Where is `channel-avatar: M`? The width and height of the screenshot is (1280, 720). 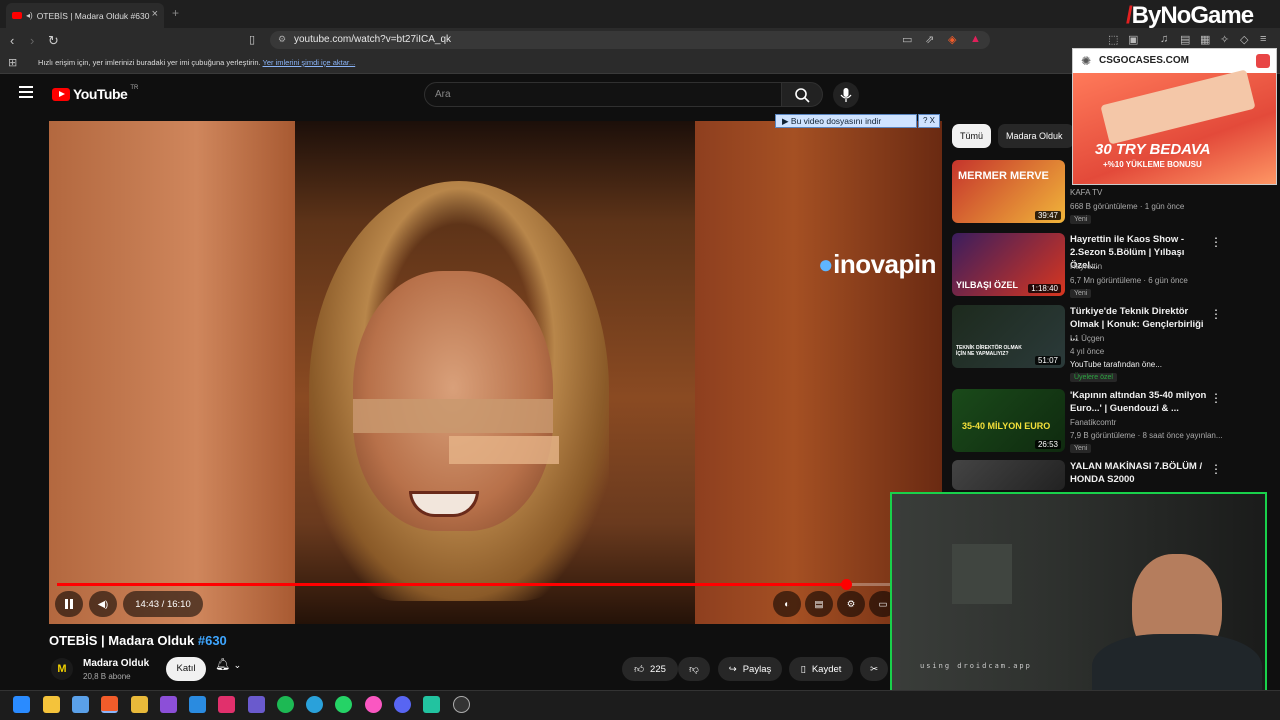 channel-avatar: M is located at coordinates (62, 669).